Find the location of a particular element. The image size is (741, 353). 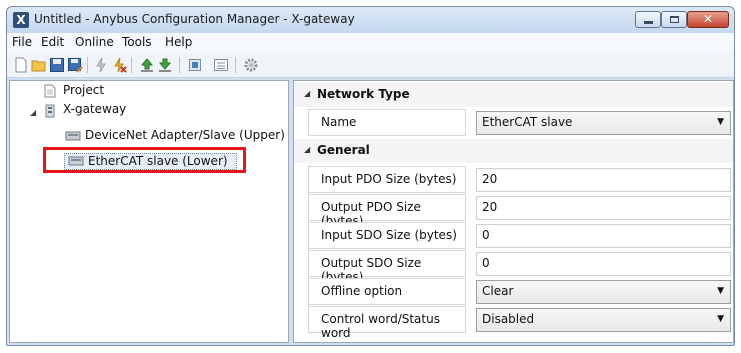

control-status-word-dropdown: Disabled ▼ is located at coordinates (603, 320).